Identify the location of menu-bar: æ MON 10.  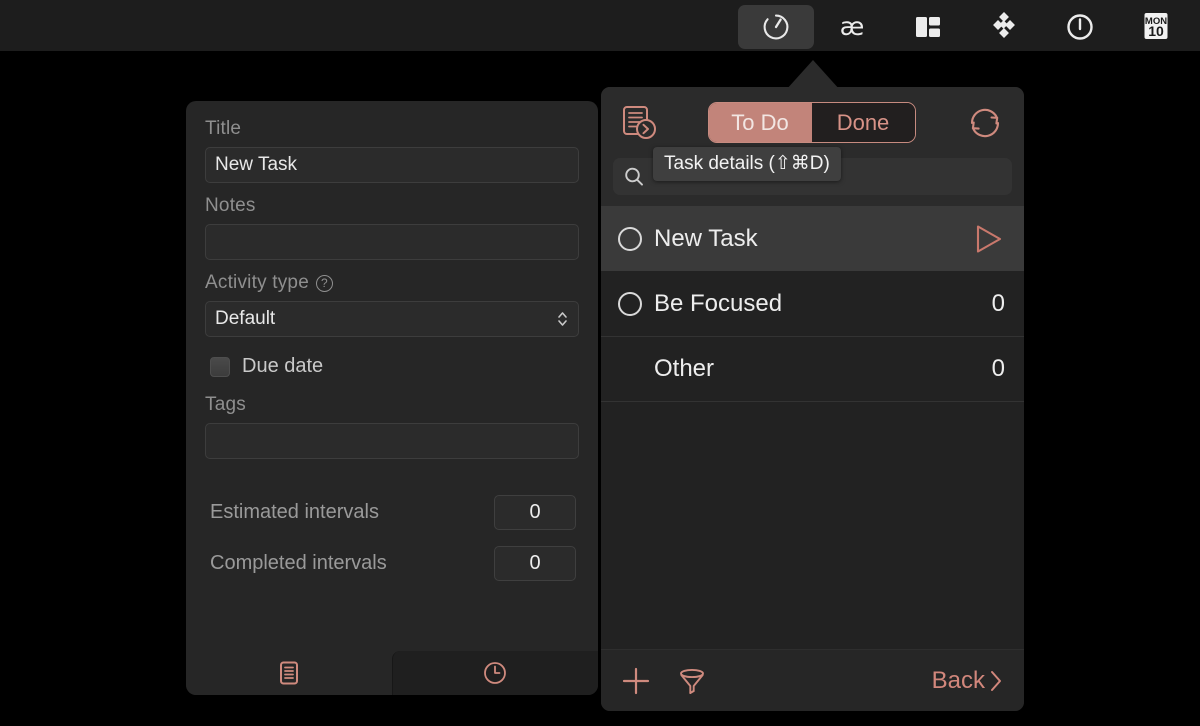
(600, 25).